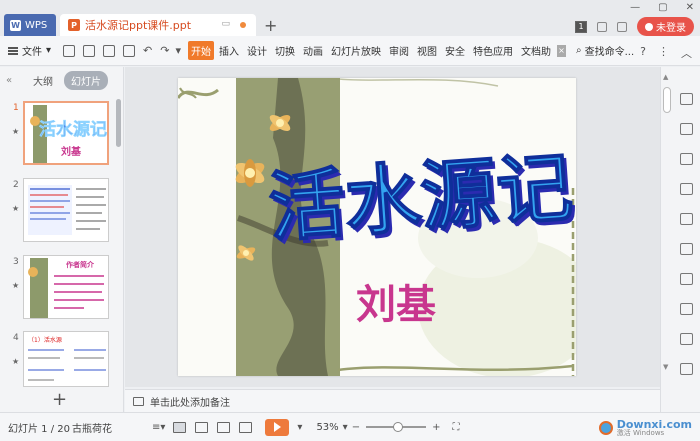 Image resolution: width=700 pixels, height=441 pixels. I want to click on theme-name: 古瓶荷花, so click(112, 427).